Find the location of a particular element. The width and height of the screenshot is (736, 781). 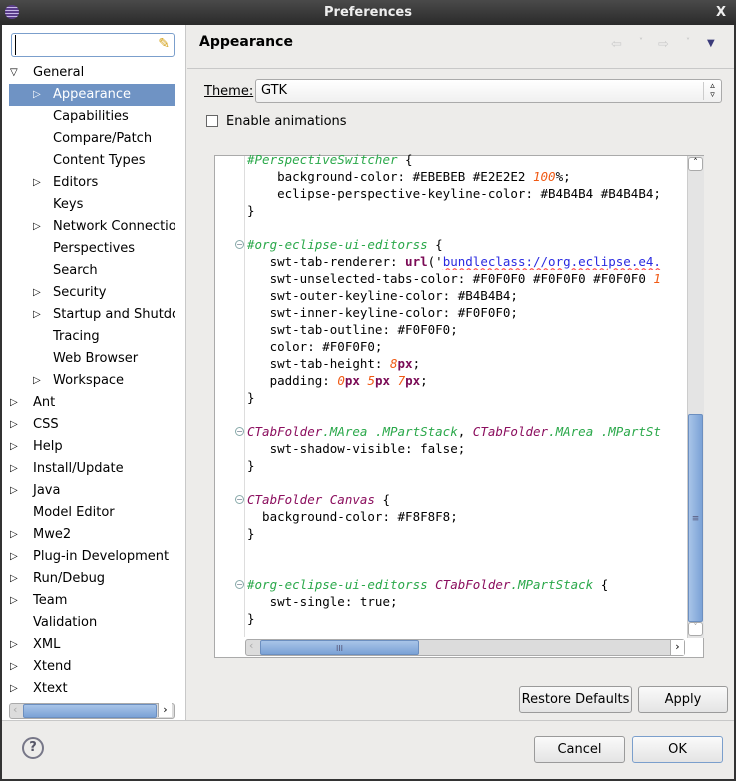

ok-button: OK is located at coordinates (677, 749).